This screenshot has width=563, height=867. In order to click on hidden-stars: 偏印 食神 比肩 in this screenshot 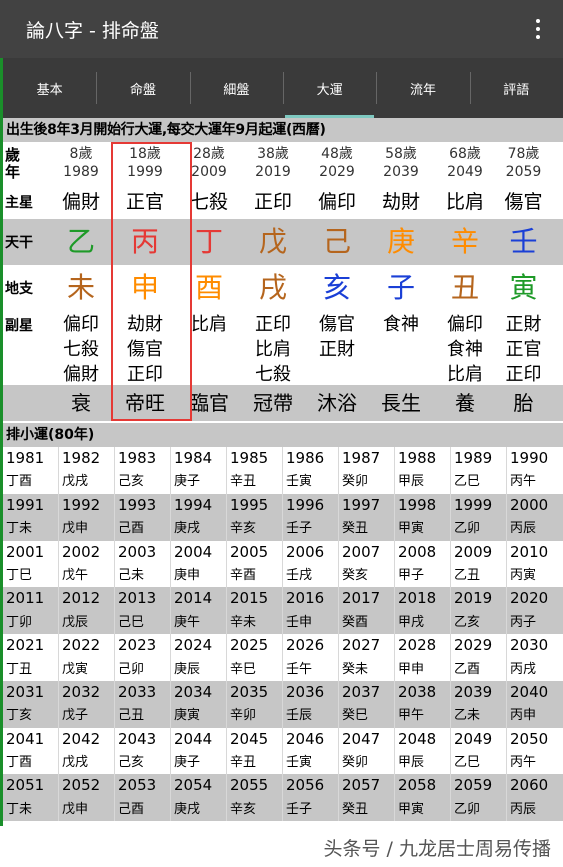, I will do `click(465, 349)`.